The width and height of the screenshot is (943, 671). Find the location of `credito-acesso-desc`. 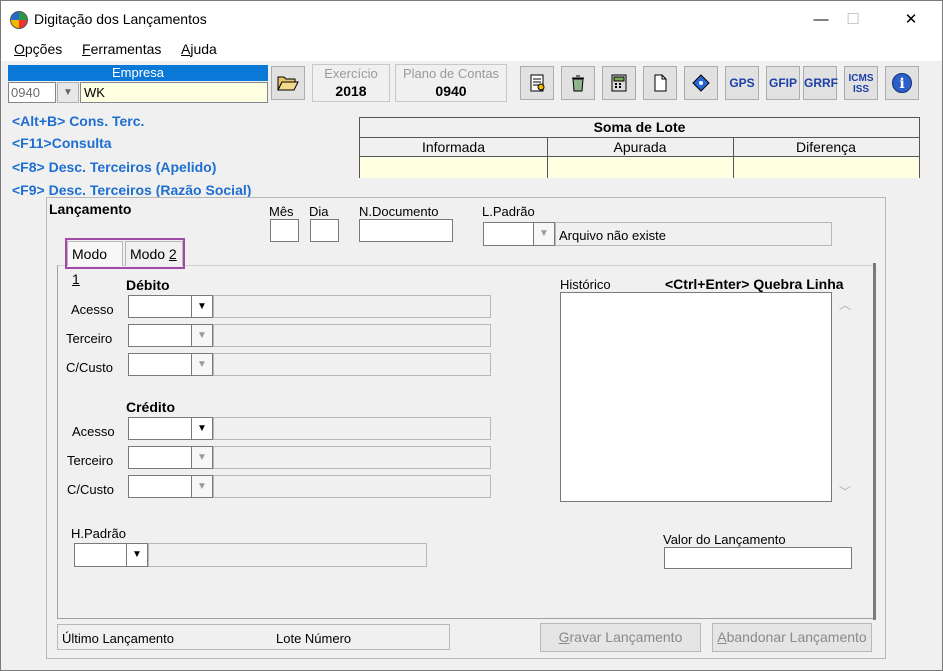

credito-acesso-desc is located at coordinates (352, 428).